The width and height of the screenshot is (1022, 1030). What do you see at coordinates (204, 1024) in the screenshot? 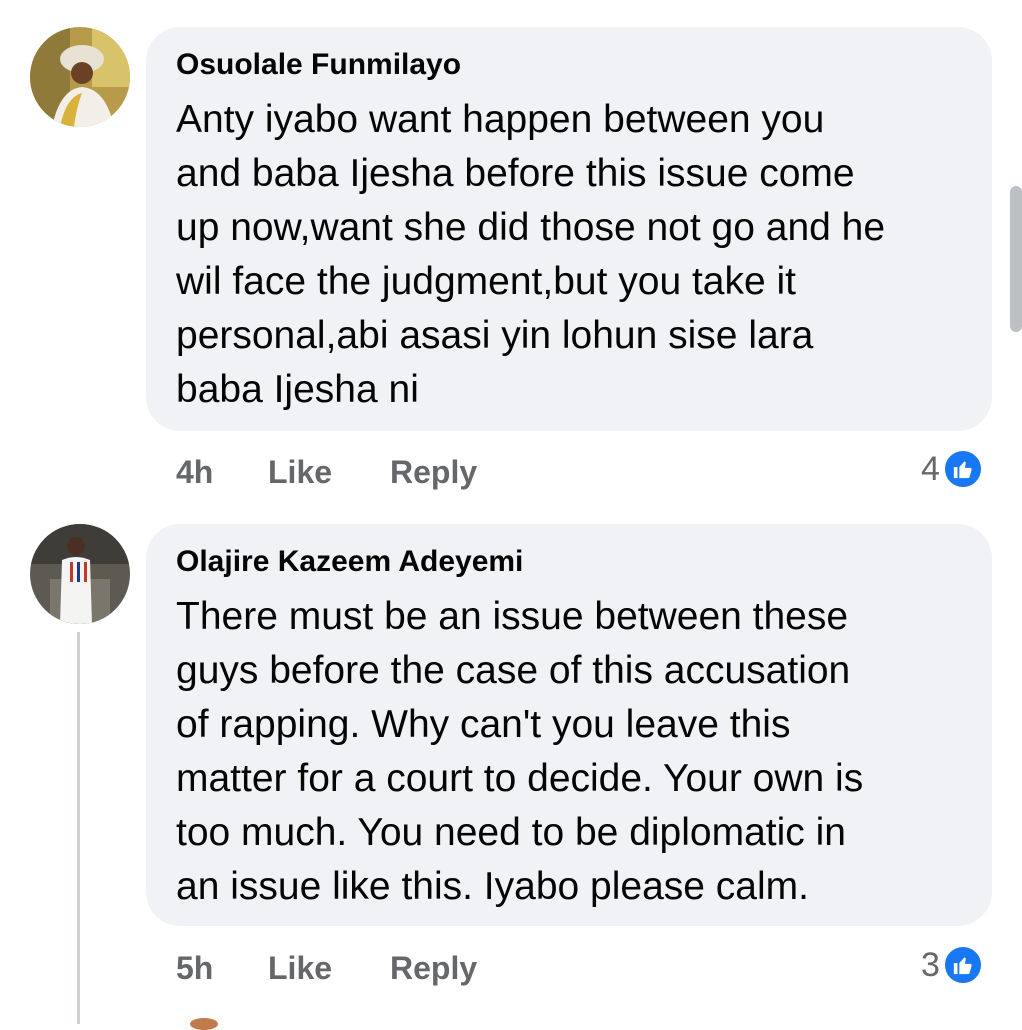
I see `next-avatar-peek` at bounding box center [204, 1024].